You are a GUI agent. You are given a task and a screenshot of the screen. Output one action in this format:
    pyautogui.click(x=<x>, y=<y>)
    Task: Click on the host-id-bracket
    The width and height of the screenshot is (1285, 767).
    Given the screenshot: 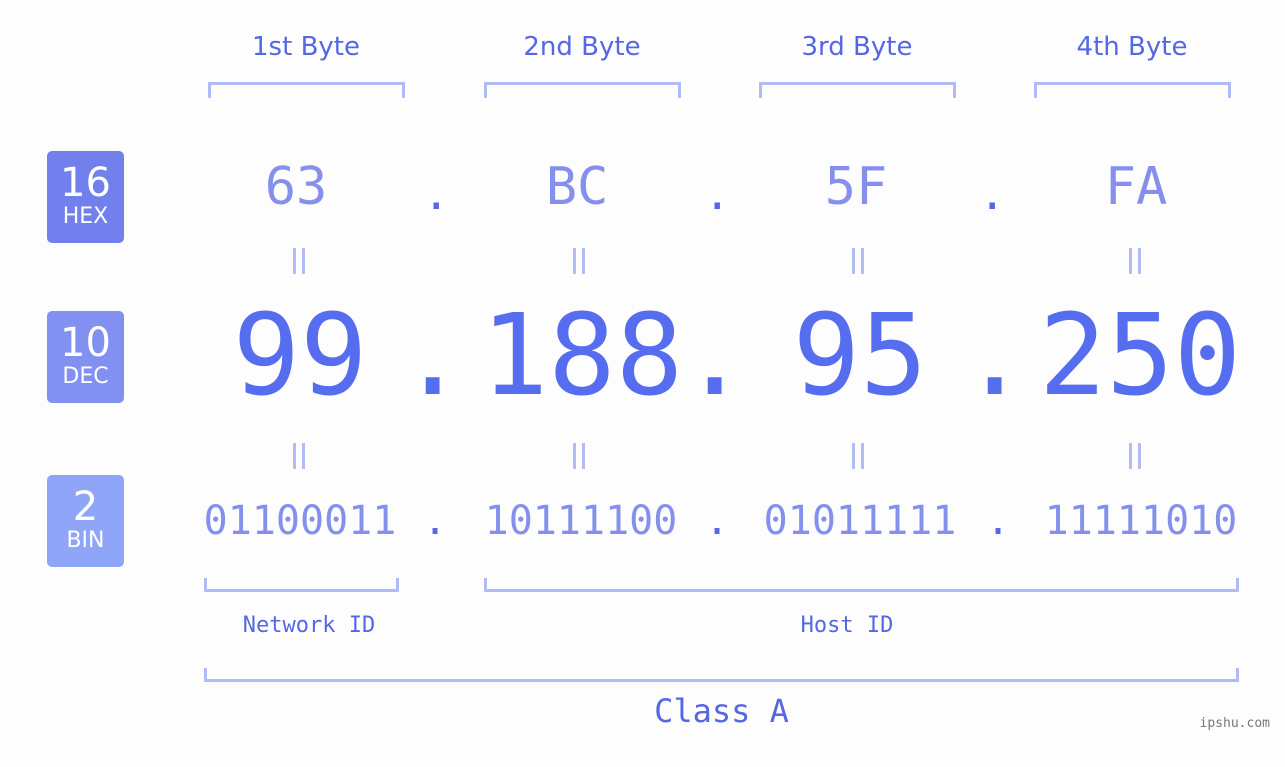 What is the action you would take?
    pyautogui.click(x=861, y=585)
    